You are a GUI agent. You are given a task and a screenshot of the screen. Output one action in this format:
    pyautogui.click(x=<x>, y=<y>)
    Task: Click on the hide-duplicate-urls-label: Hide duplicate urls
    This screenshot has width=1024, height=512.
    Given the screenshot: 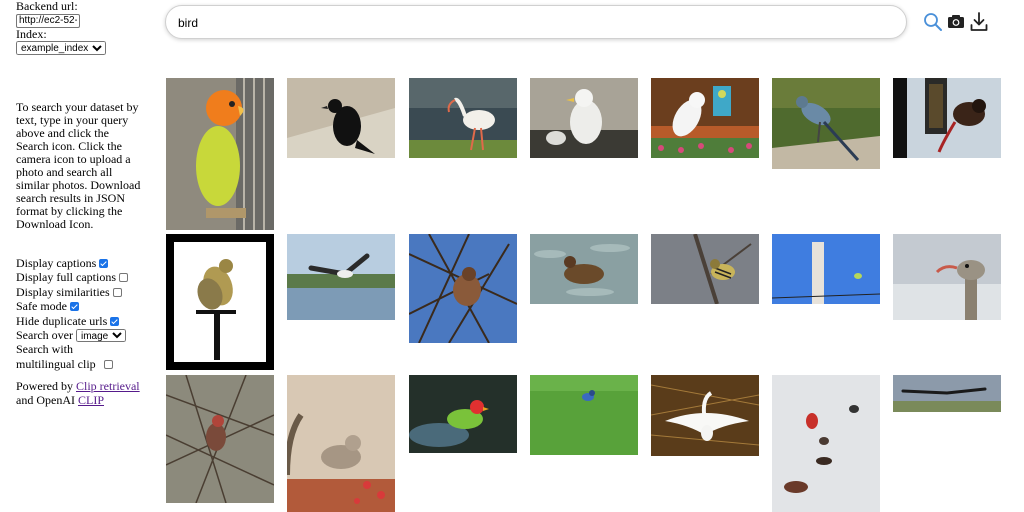 What is the action you would take?
    pyautogui.click(x=62, y=320)
    